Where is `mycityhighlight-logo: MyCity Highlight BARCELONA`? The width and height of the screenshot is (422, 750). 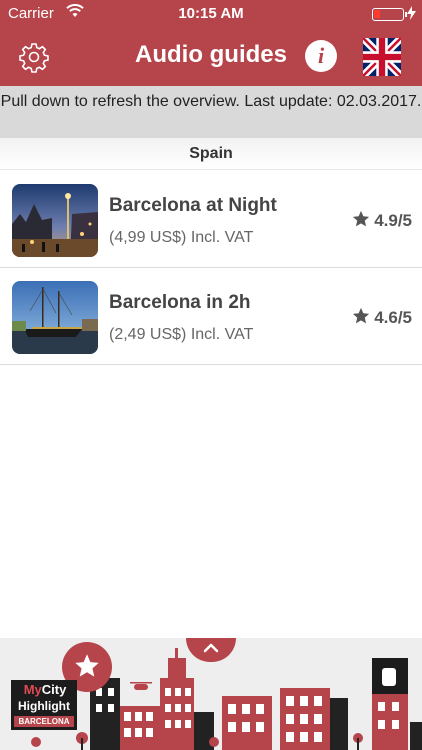 mycityhighlight-logo: MyCity Highlight BARCELONA is located at coordinates (44, 705).